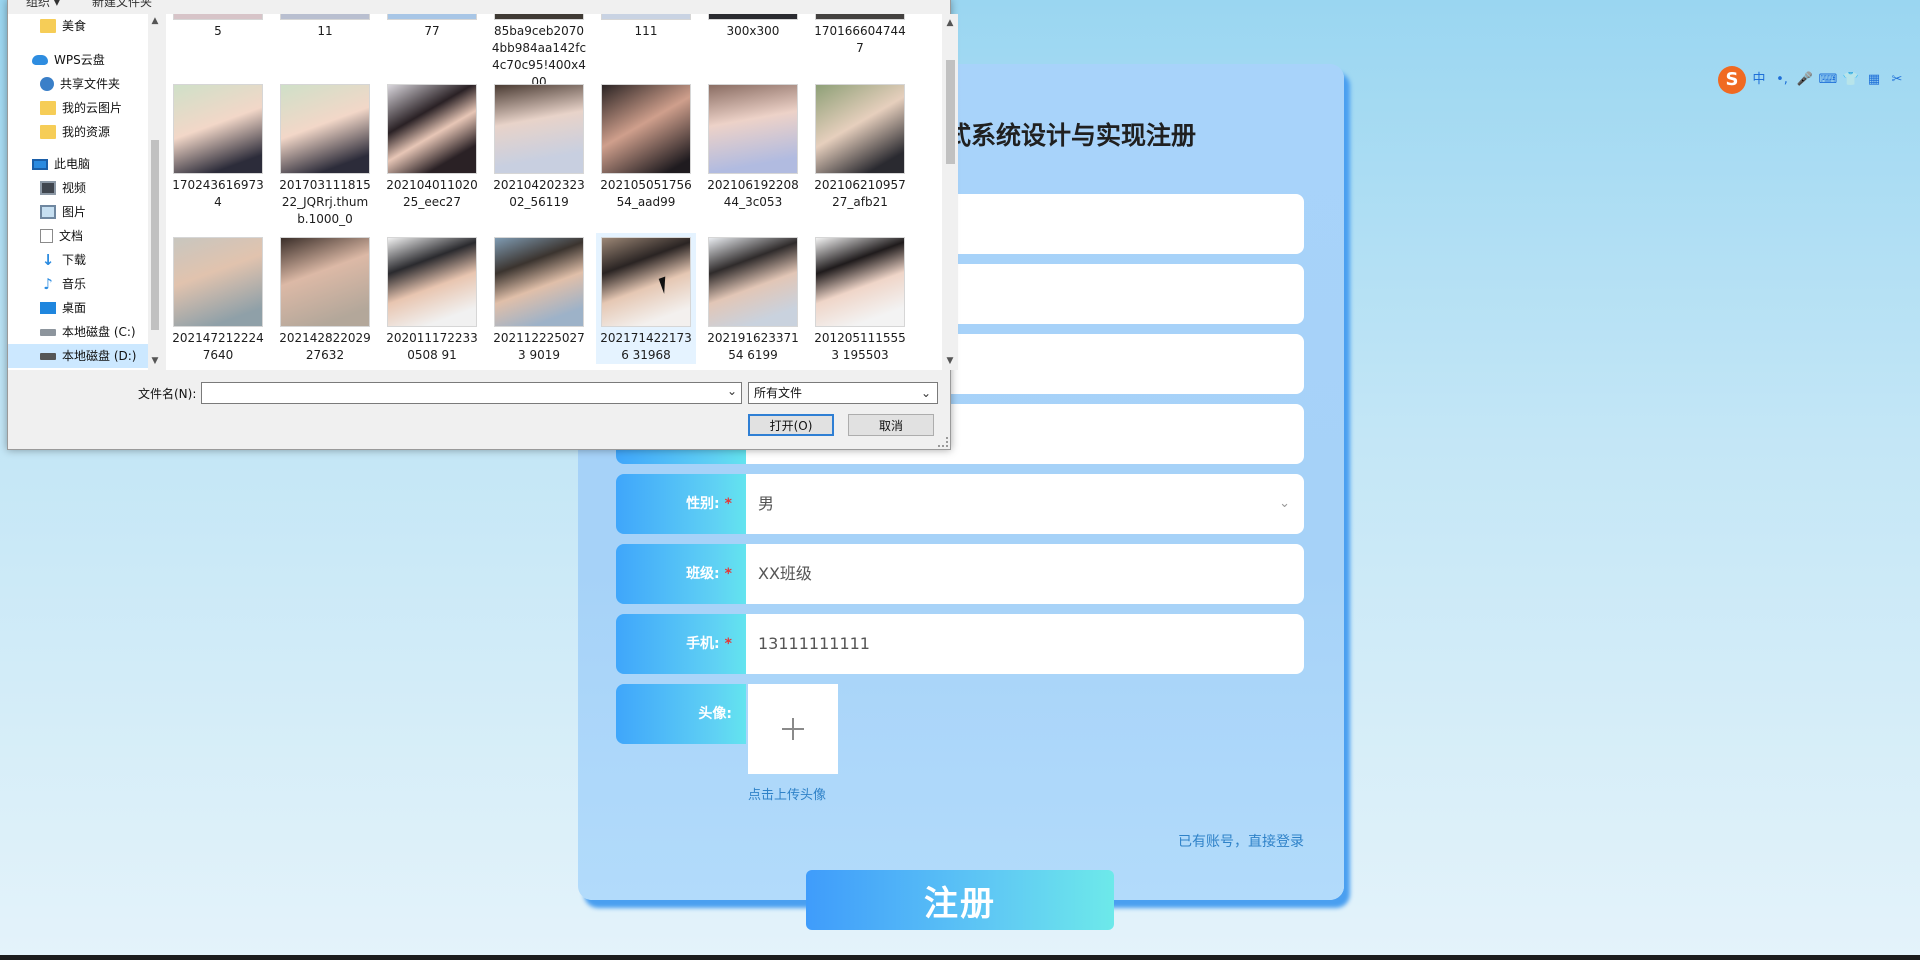  I want to click on desktop-icon, so click(48, 308).